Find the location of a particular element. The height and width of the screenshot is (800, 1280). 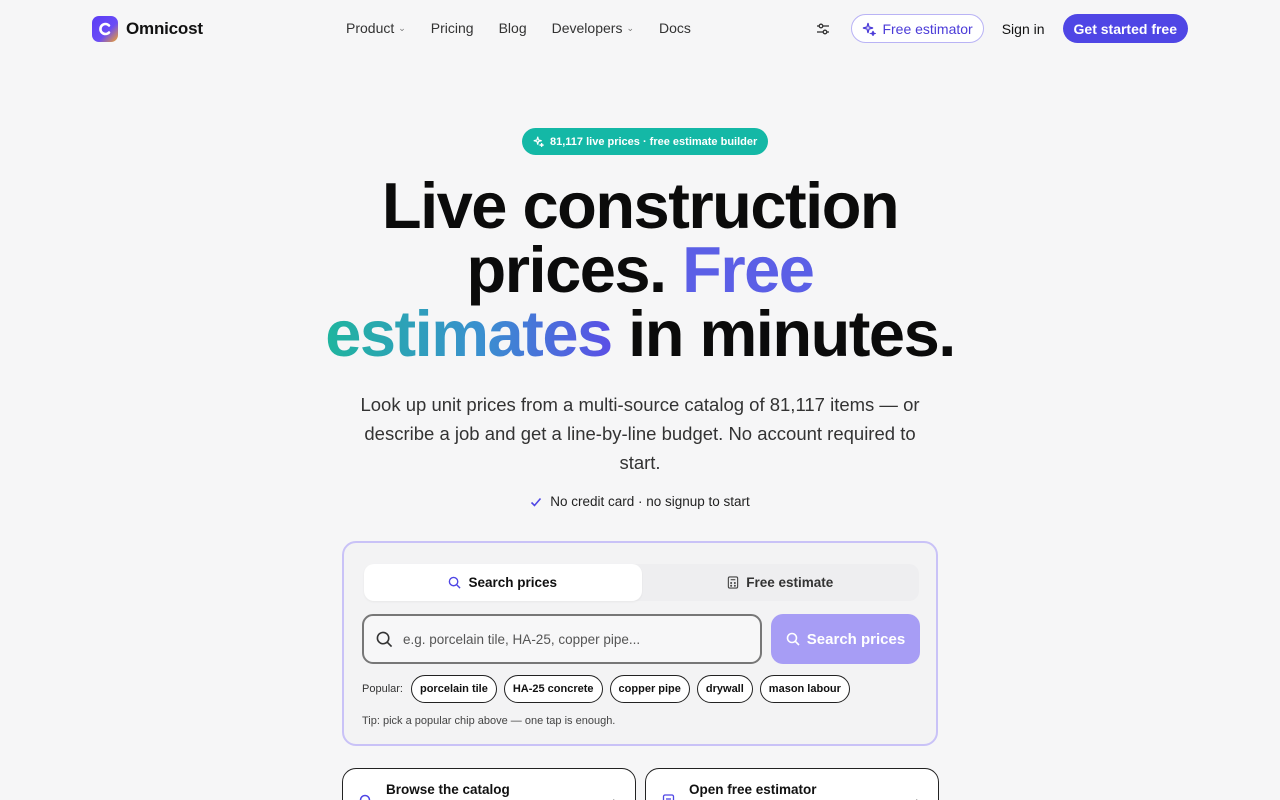

tab-label: Search prices is located at coordinates (513, 582).